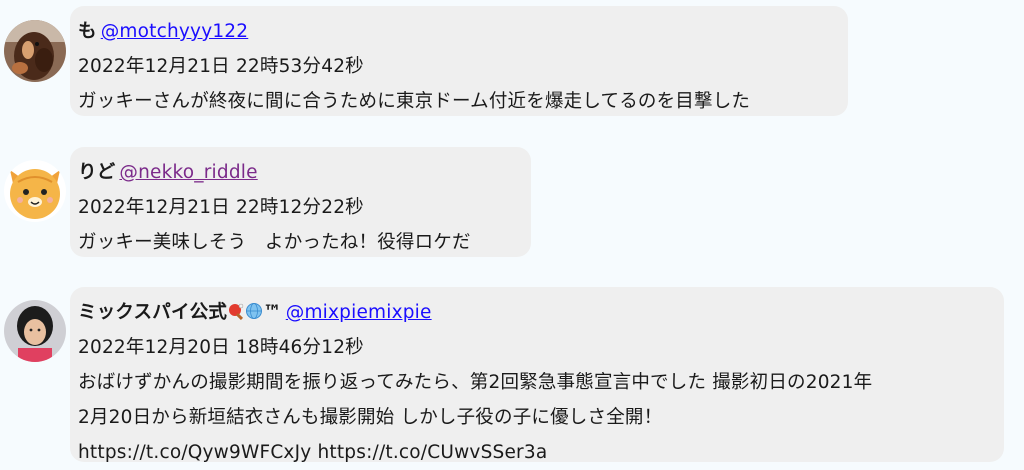  I want to click on tweet-text-line: 2月20日から新垣結衣さんも撮影開始 しかし子役の子に優しさ全開！, so click(370, 417).